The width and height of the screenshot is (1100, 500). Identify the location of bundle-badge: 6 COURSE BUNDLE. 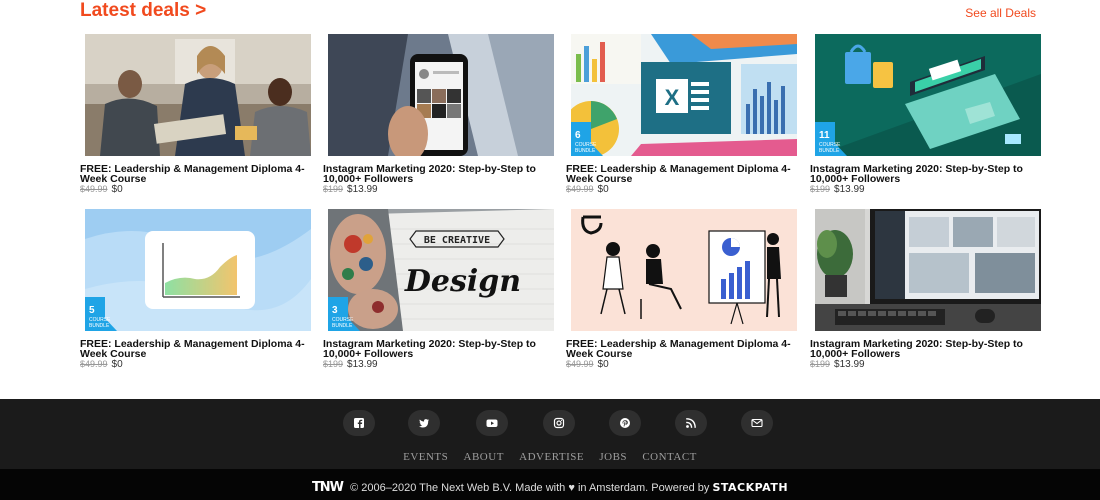
(587, 139).